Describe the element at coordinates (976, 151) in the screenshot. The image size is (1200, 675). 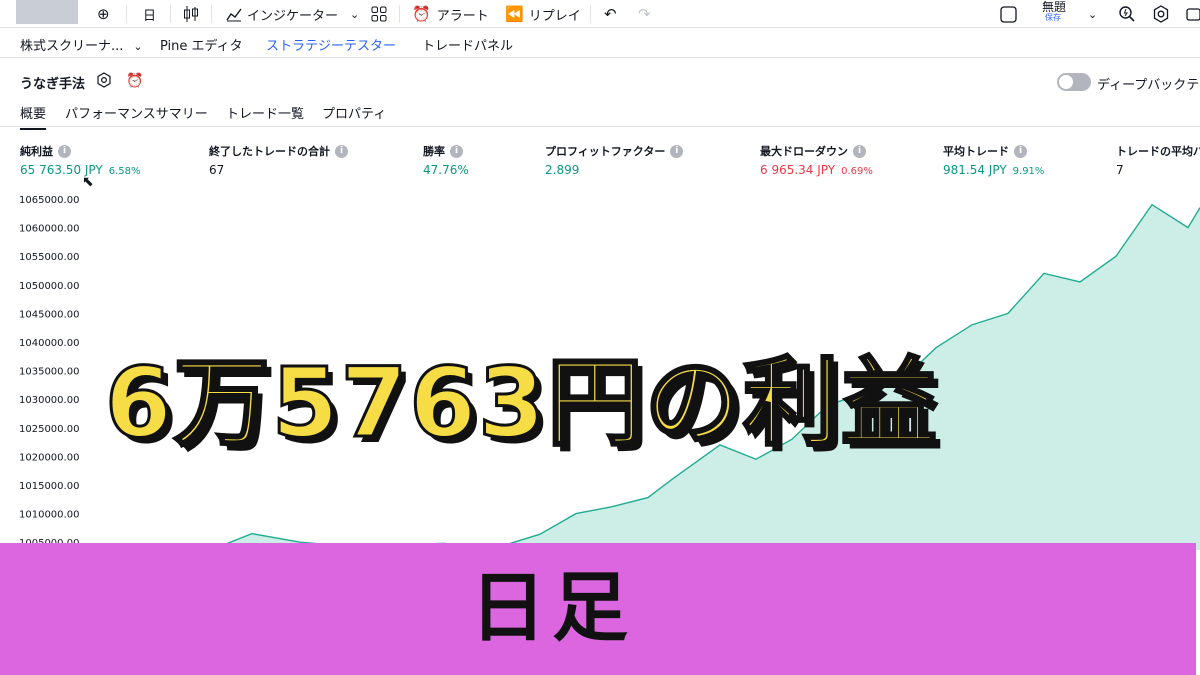
I see `metric-label: 平均トレード` at that location.